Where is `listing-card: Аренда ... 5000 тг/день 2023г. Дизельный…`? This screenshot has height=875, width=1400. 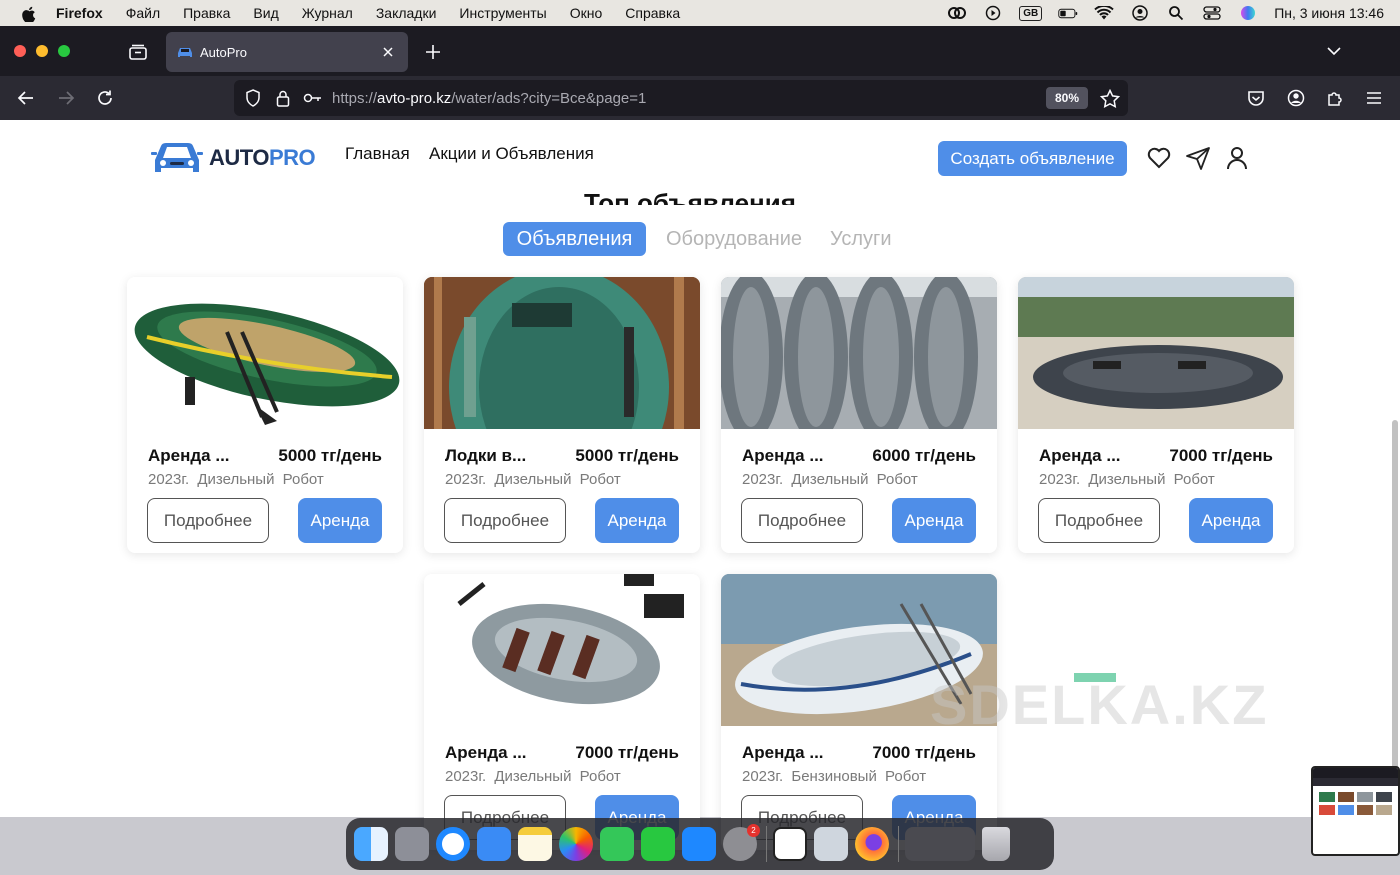 listing-card: Аренда ... 5000 тг/день 2023г. Дизельный… is located at coordinates (265, 415).